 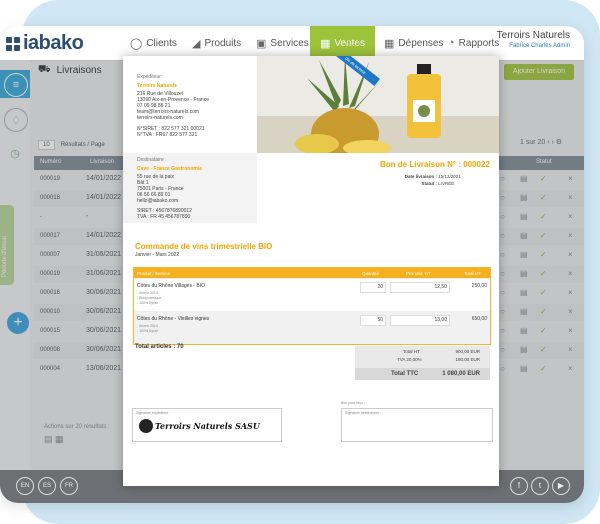 I want to click on item-details: - Année 2019 - 100% Syrah, so click(x=147, y=329).